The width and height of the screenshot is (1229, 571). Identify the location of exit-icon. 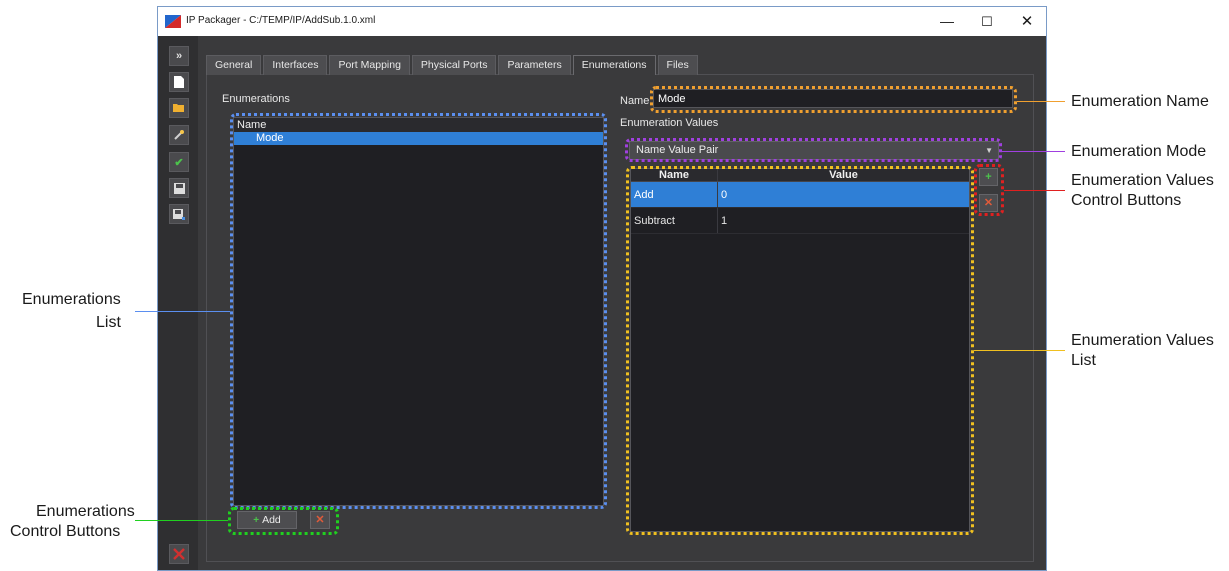
(179, 554).